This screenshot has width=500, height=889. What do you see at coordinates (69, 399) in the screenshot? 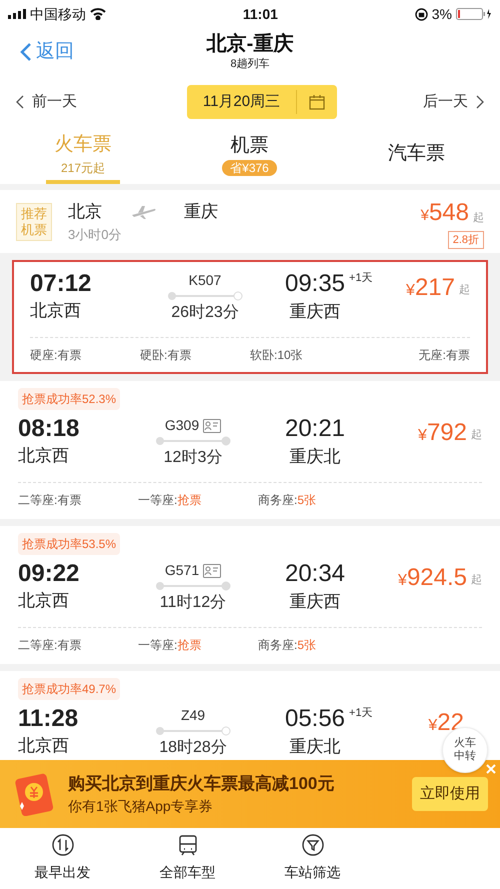
I see `success-rate-tag: 抢票成功率52.3%` at bounding box center [69, 399].